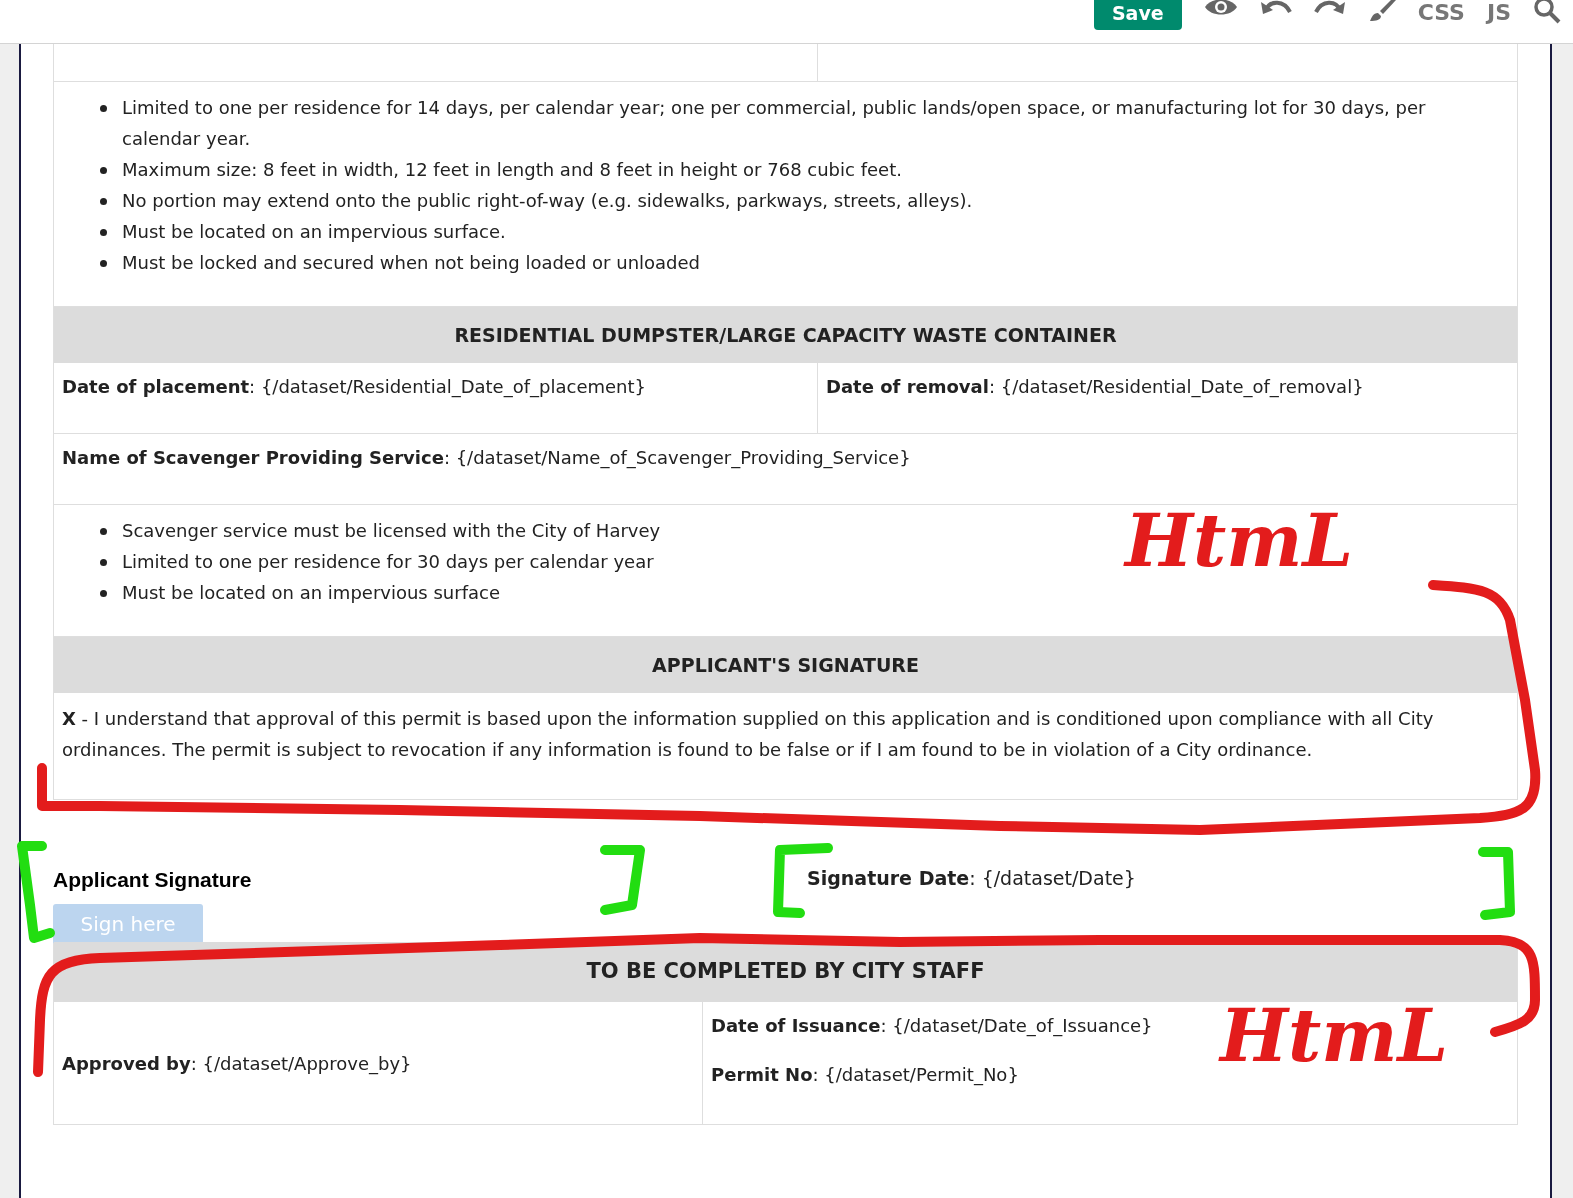  I want to click on list-item-text: Must be locked and secured when not being loaded or unloaded, so click(411, 263).